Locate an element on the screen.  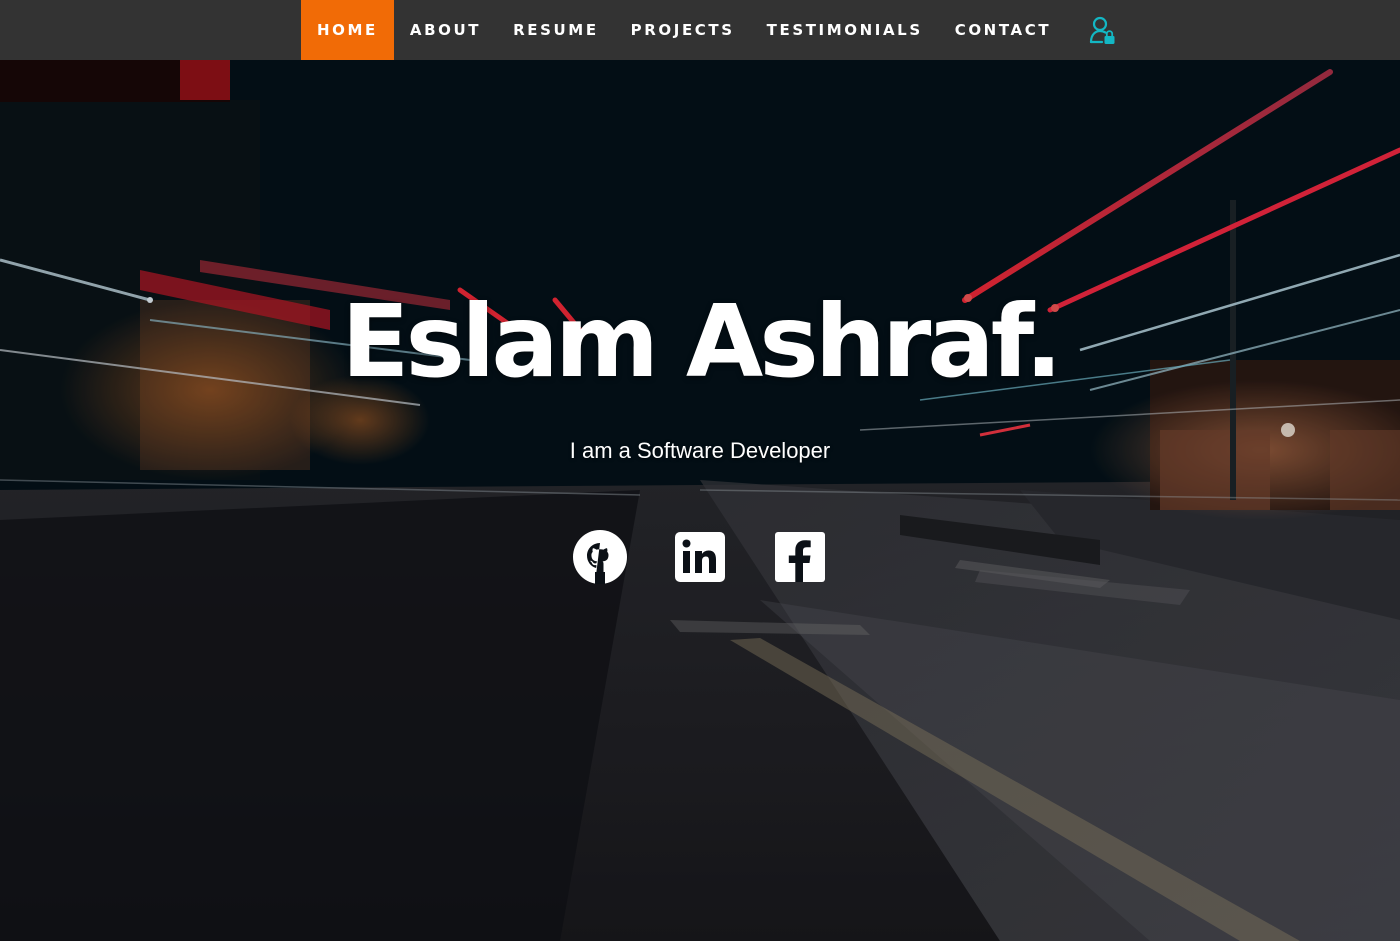
github-link is located at coordinates (600, 557).